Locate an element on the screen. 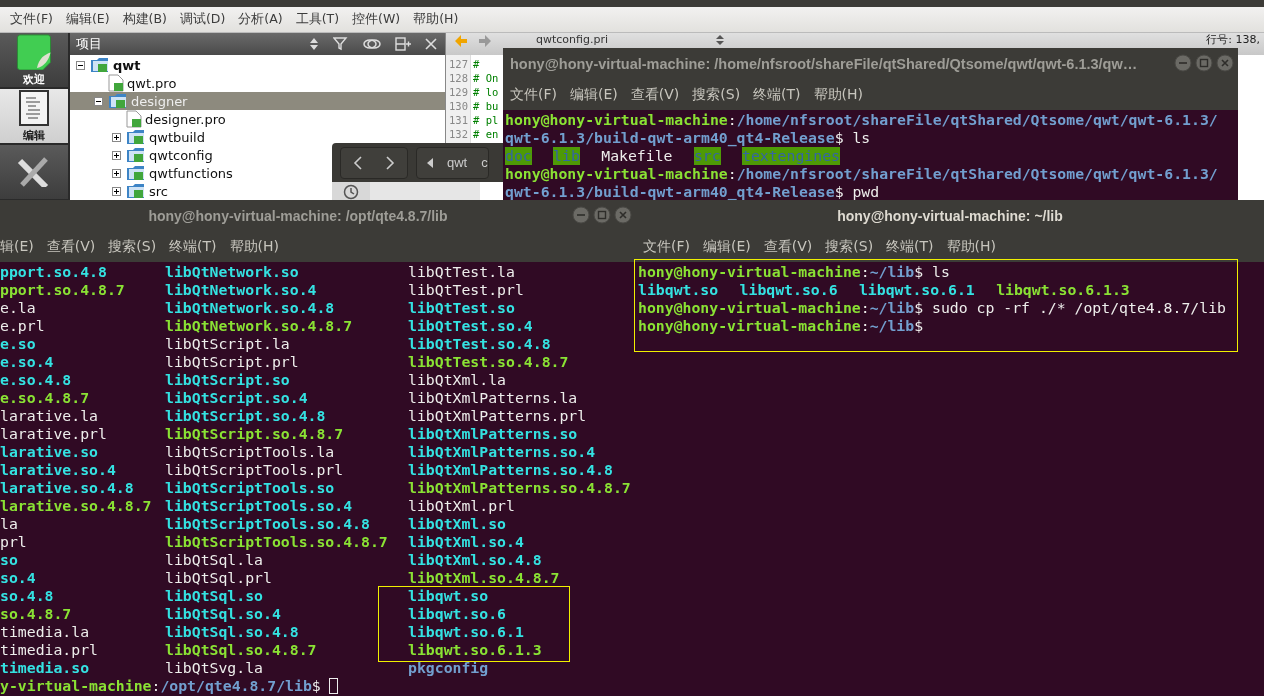 This screenshot has height=696, width=1264. left-caret-icon is located at coordinates (430, 162).